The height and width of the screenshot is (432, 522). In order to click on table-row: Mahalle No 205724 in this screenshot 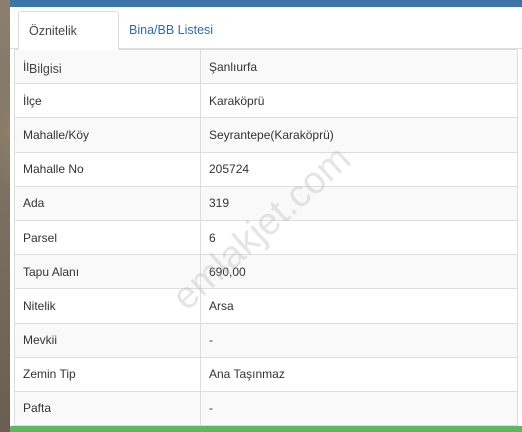, I will do `click(266, 169)`.